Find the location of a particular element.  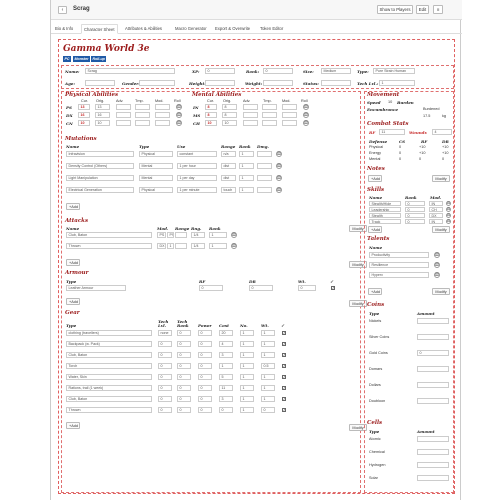

tab-attributes-abilities: Attributes & Abilities is located at coordinates (143, 29).